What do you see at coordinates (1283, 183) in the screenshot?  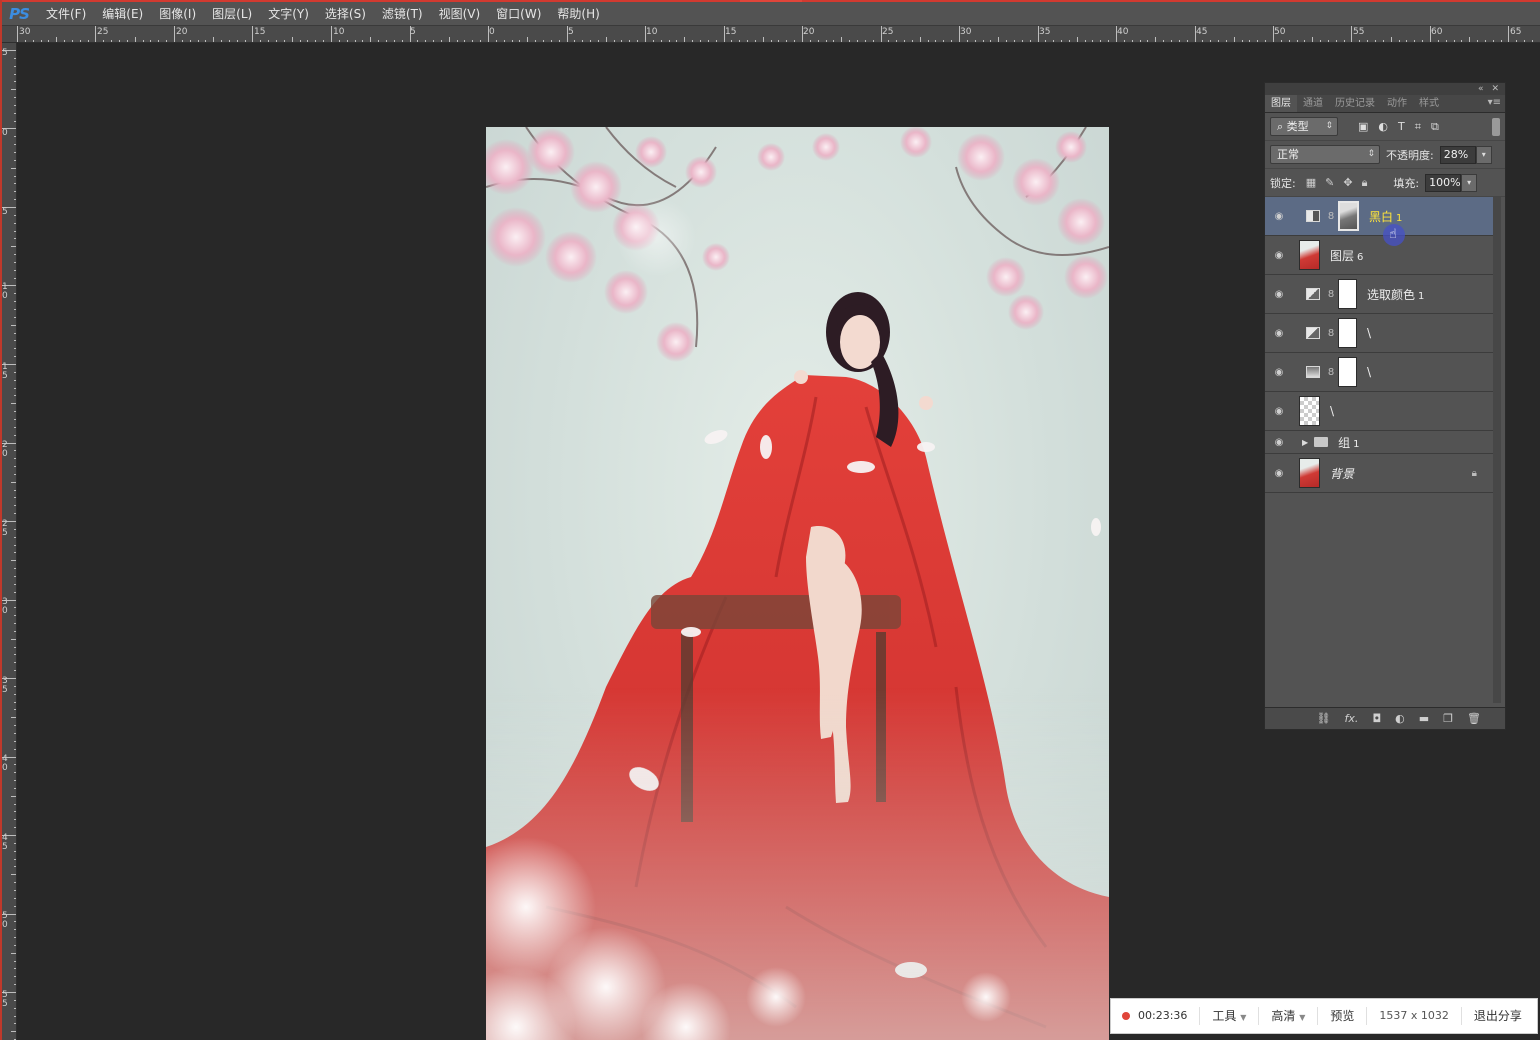 I see `lock-label: 锁定:` at bounding box center [1283, 183].